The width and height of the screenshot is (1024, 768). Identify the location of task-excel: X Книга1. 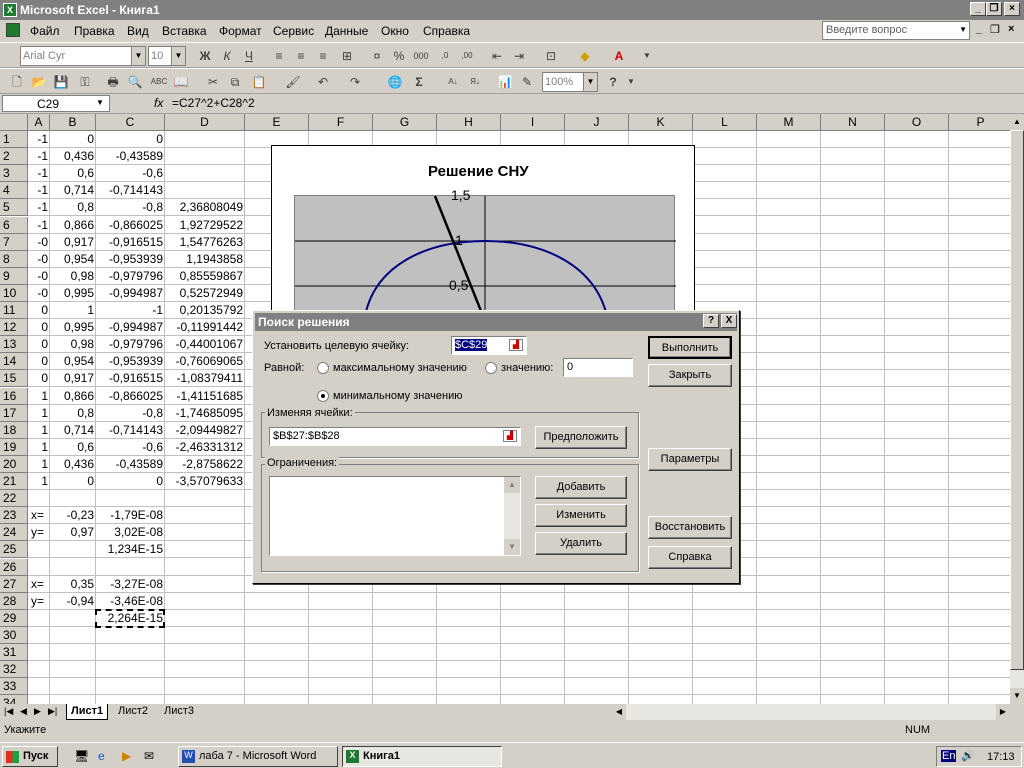
(422, 756).